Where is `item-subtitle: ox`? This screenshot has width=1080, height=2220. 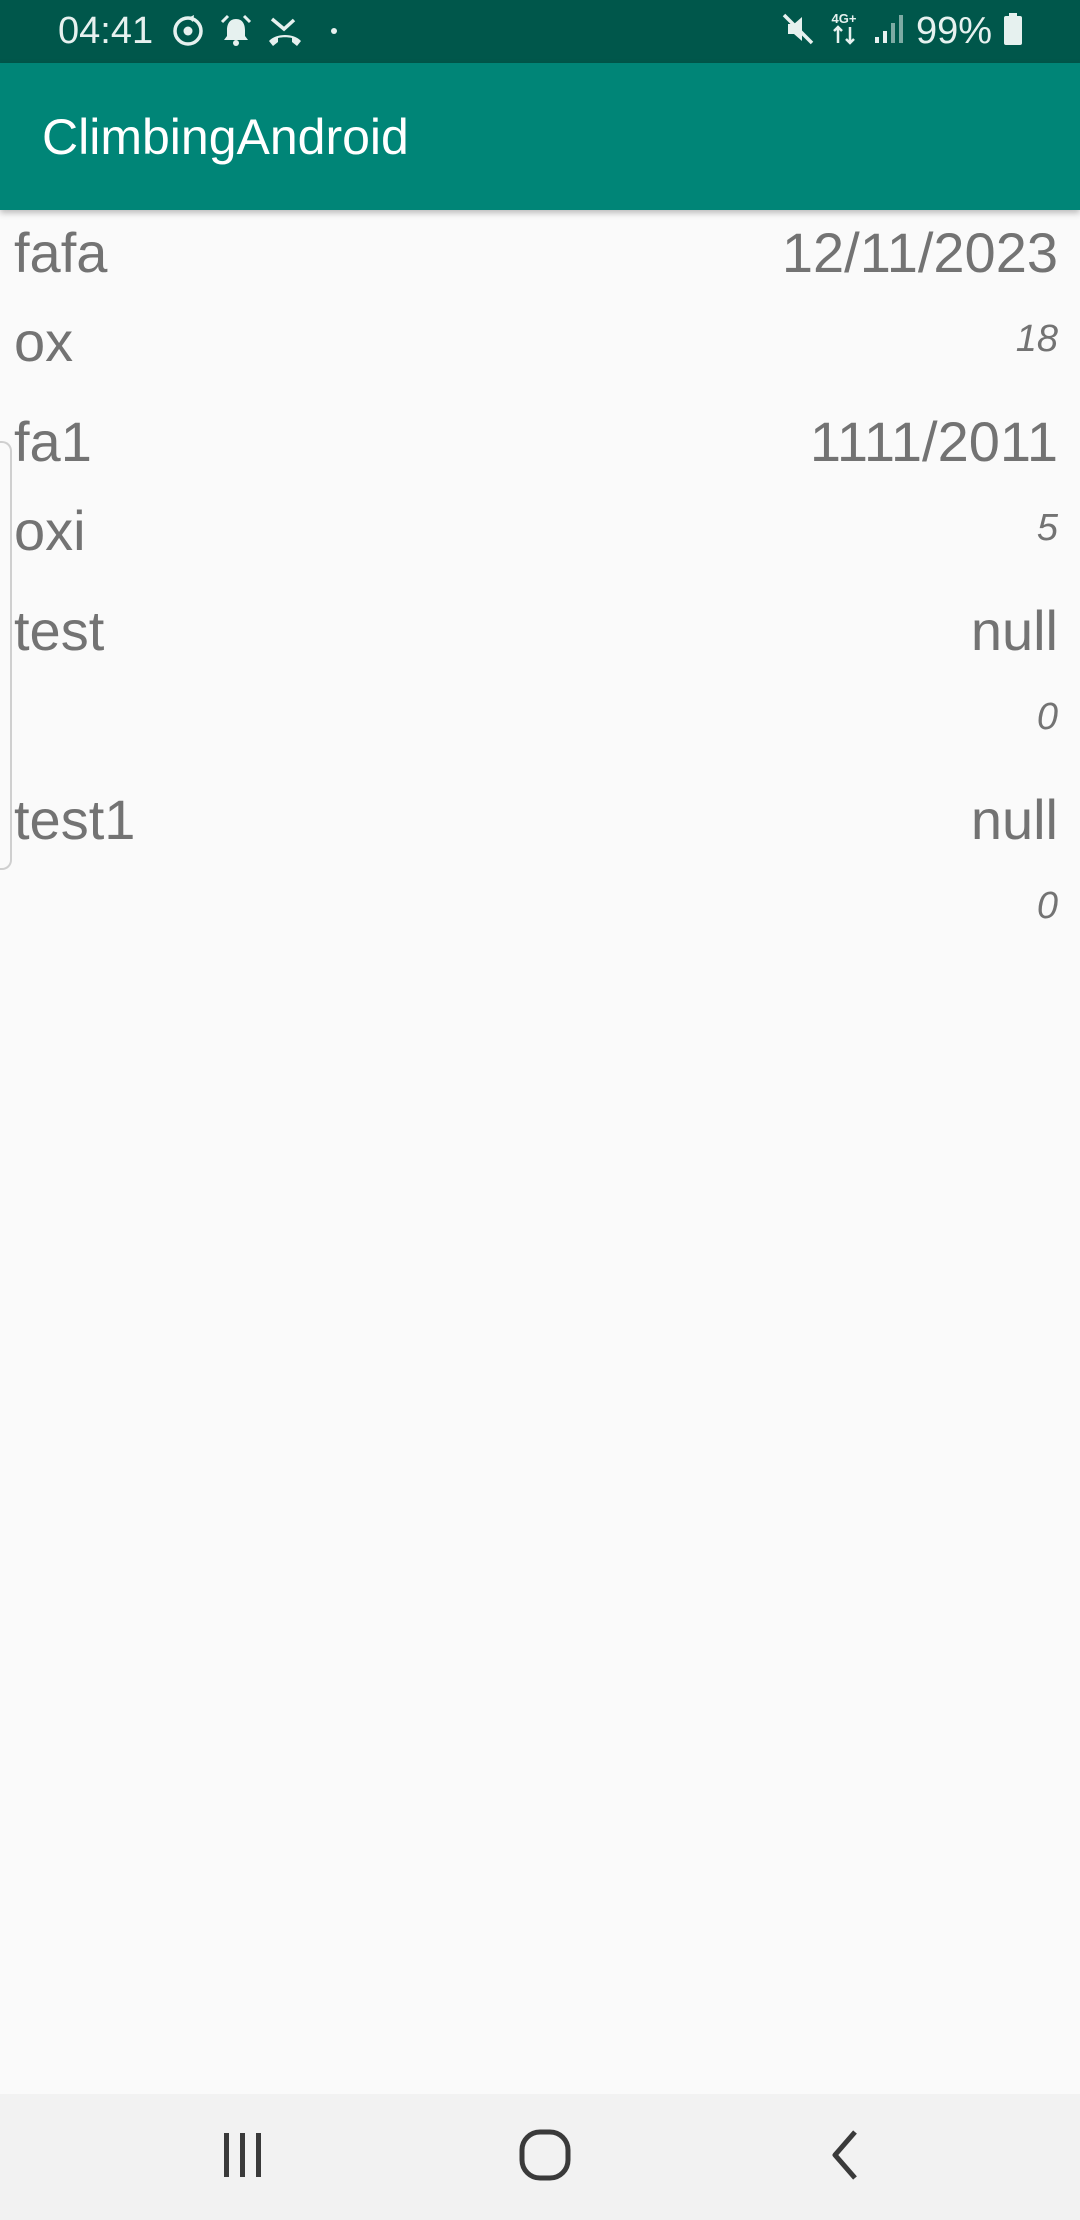 item-subtitle: ox is located at coordinates (44, 341).